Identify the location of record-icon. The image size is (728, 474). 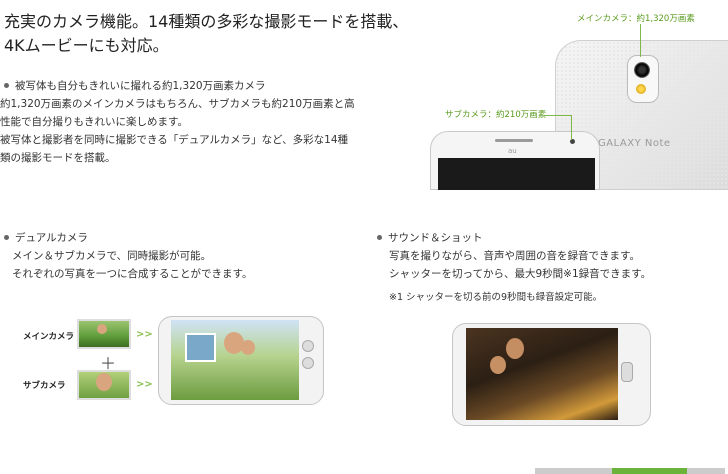
(627, 372).